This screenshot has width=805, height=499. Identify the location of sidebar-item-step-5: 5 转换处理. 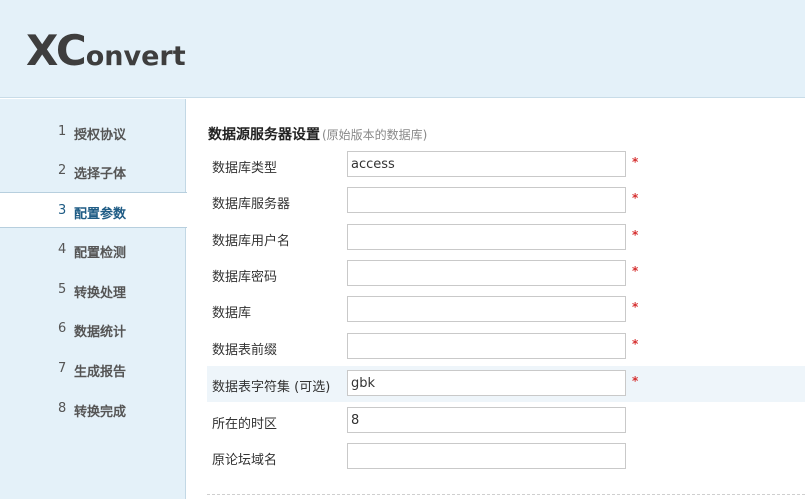
(93, 290).